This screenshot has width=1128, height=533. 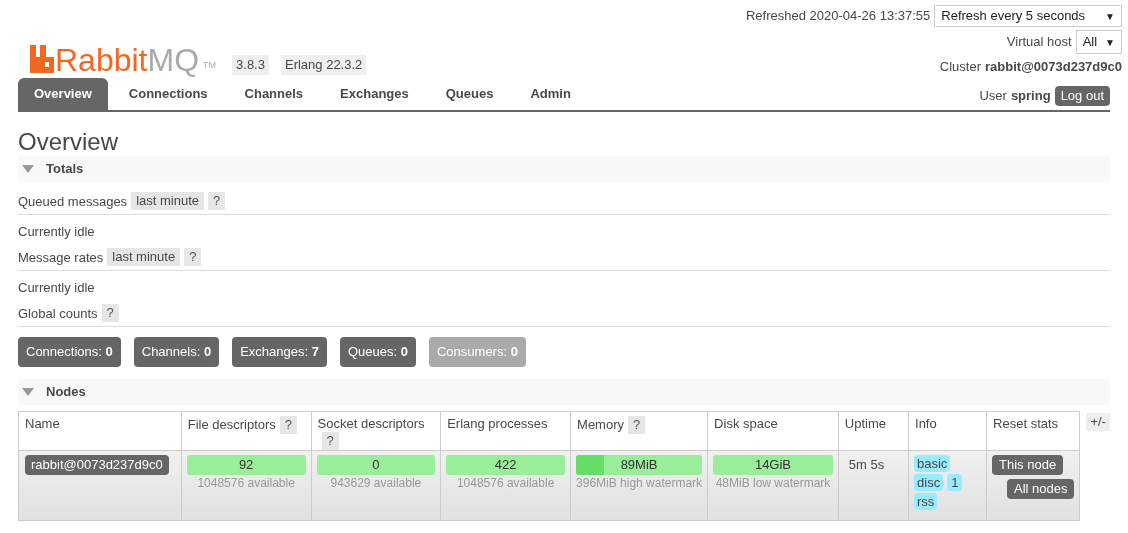 What do you see at coordinates (773, 465) in the screenshot?
I see `usage-value: 14GiB` at bounding box center [773, 465].